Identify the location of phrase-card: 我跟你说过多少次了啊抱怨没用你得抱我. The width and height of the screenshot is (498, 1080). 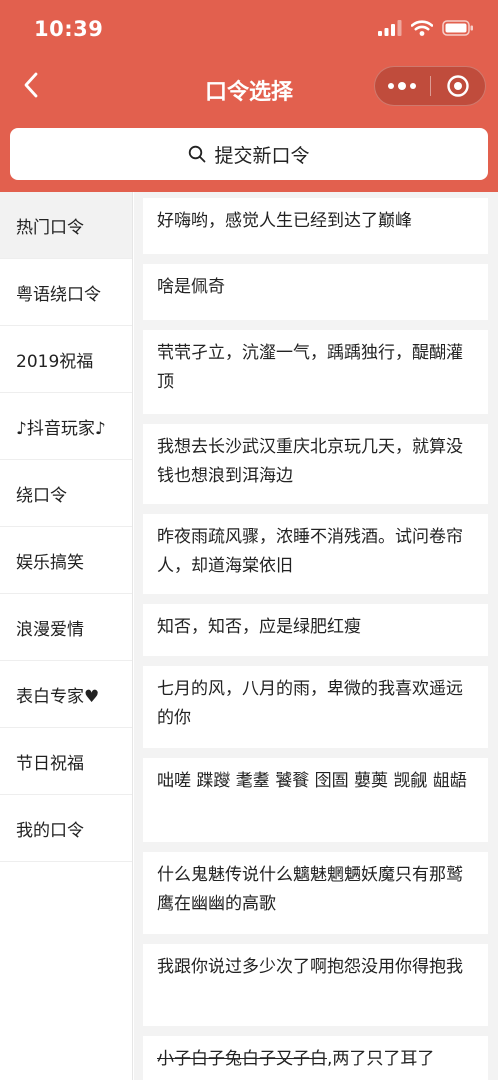
(315, 985).